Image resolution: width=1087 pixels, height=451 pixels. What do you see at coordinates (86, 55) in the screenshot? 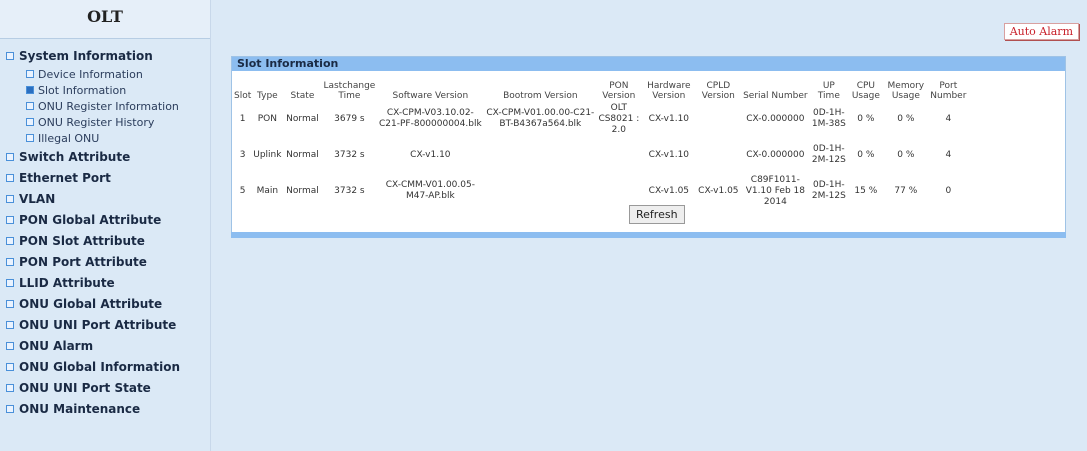
I see `nav-group-label: System Information` at bounding box center [86, 55].